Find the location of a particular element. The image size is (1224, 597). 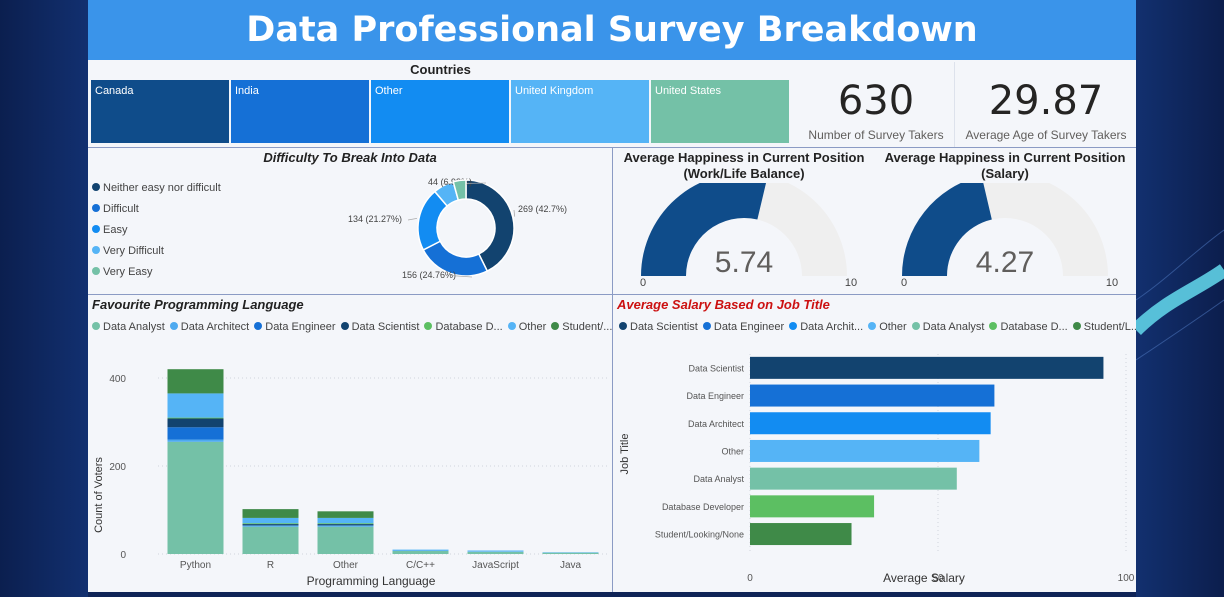

bar-segment-python-database-d is located at coordinates (195, 418).